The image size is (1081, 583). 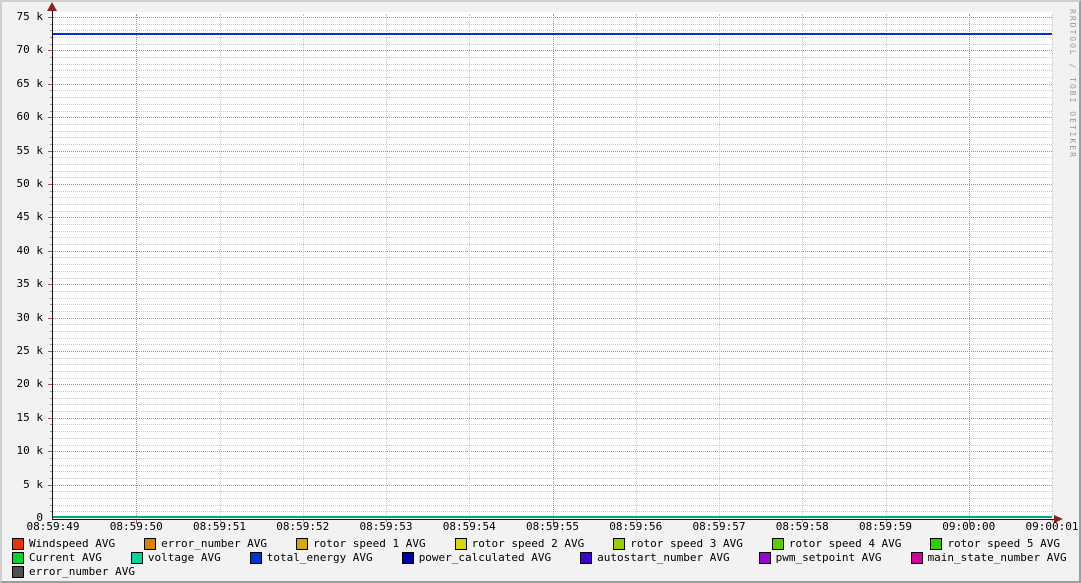 I want to click on series-line-zero-baseline-all-other-series-, so click(x=552, y=517).